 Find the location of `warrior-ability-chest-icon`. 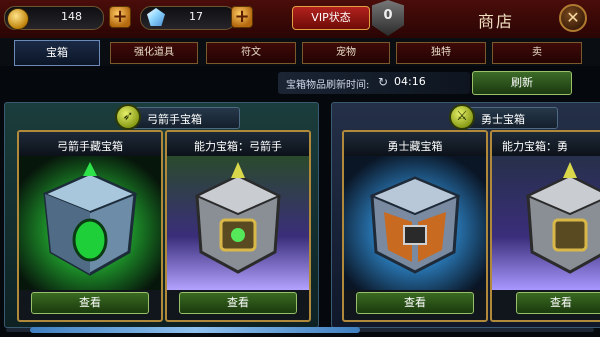

warrior-ability-chest-icon is located at coordinates (546, 223).